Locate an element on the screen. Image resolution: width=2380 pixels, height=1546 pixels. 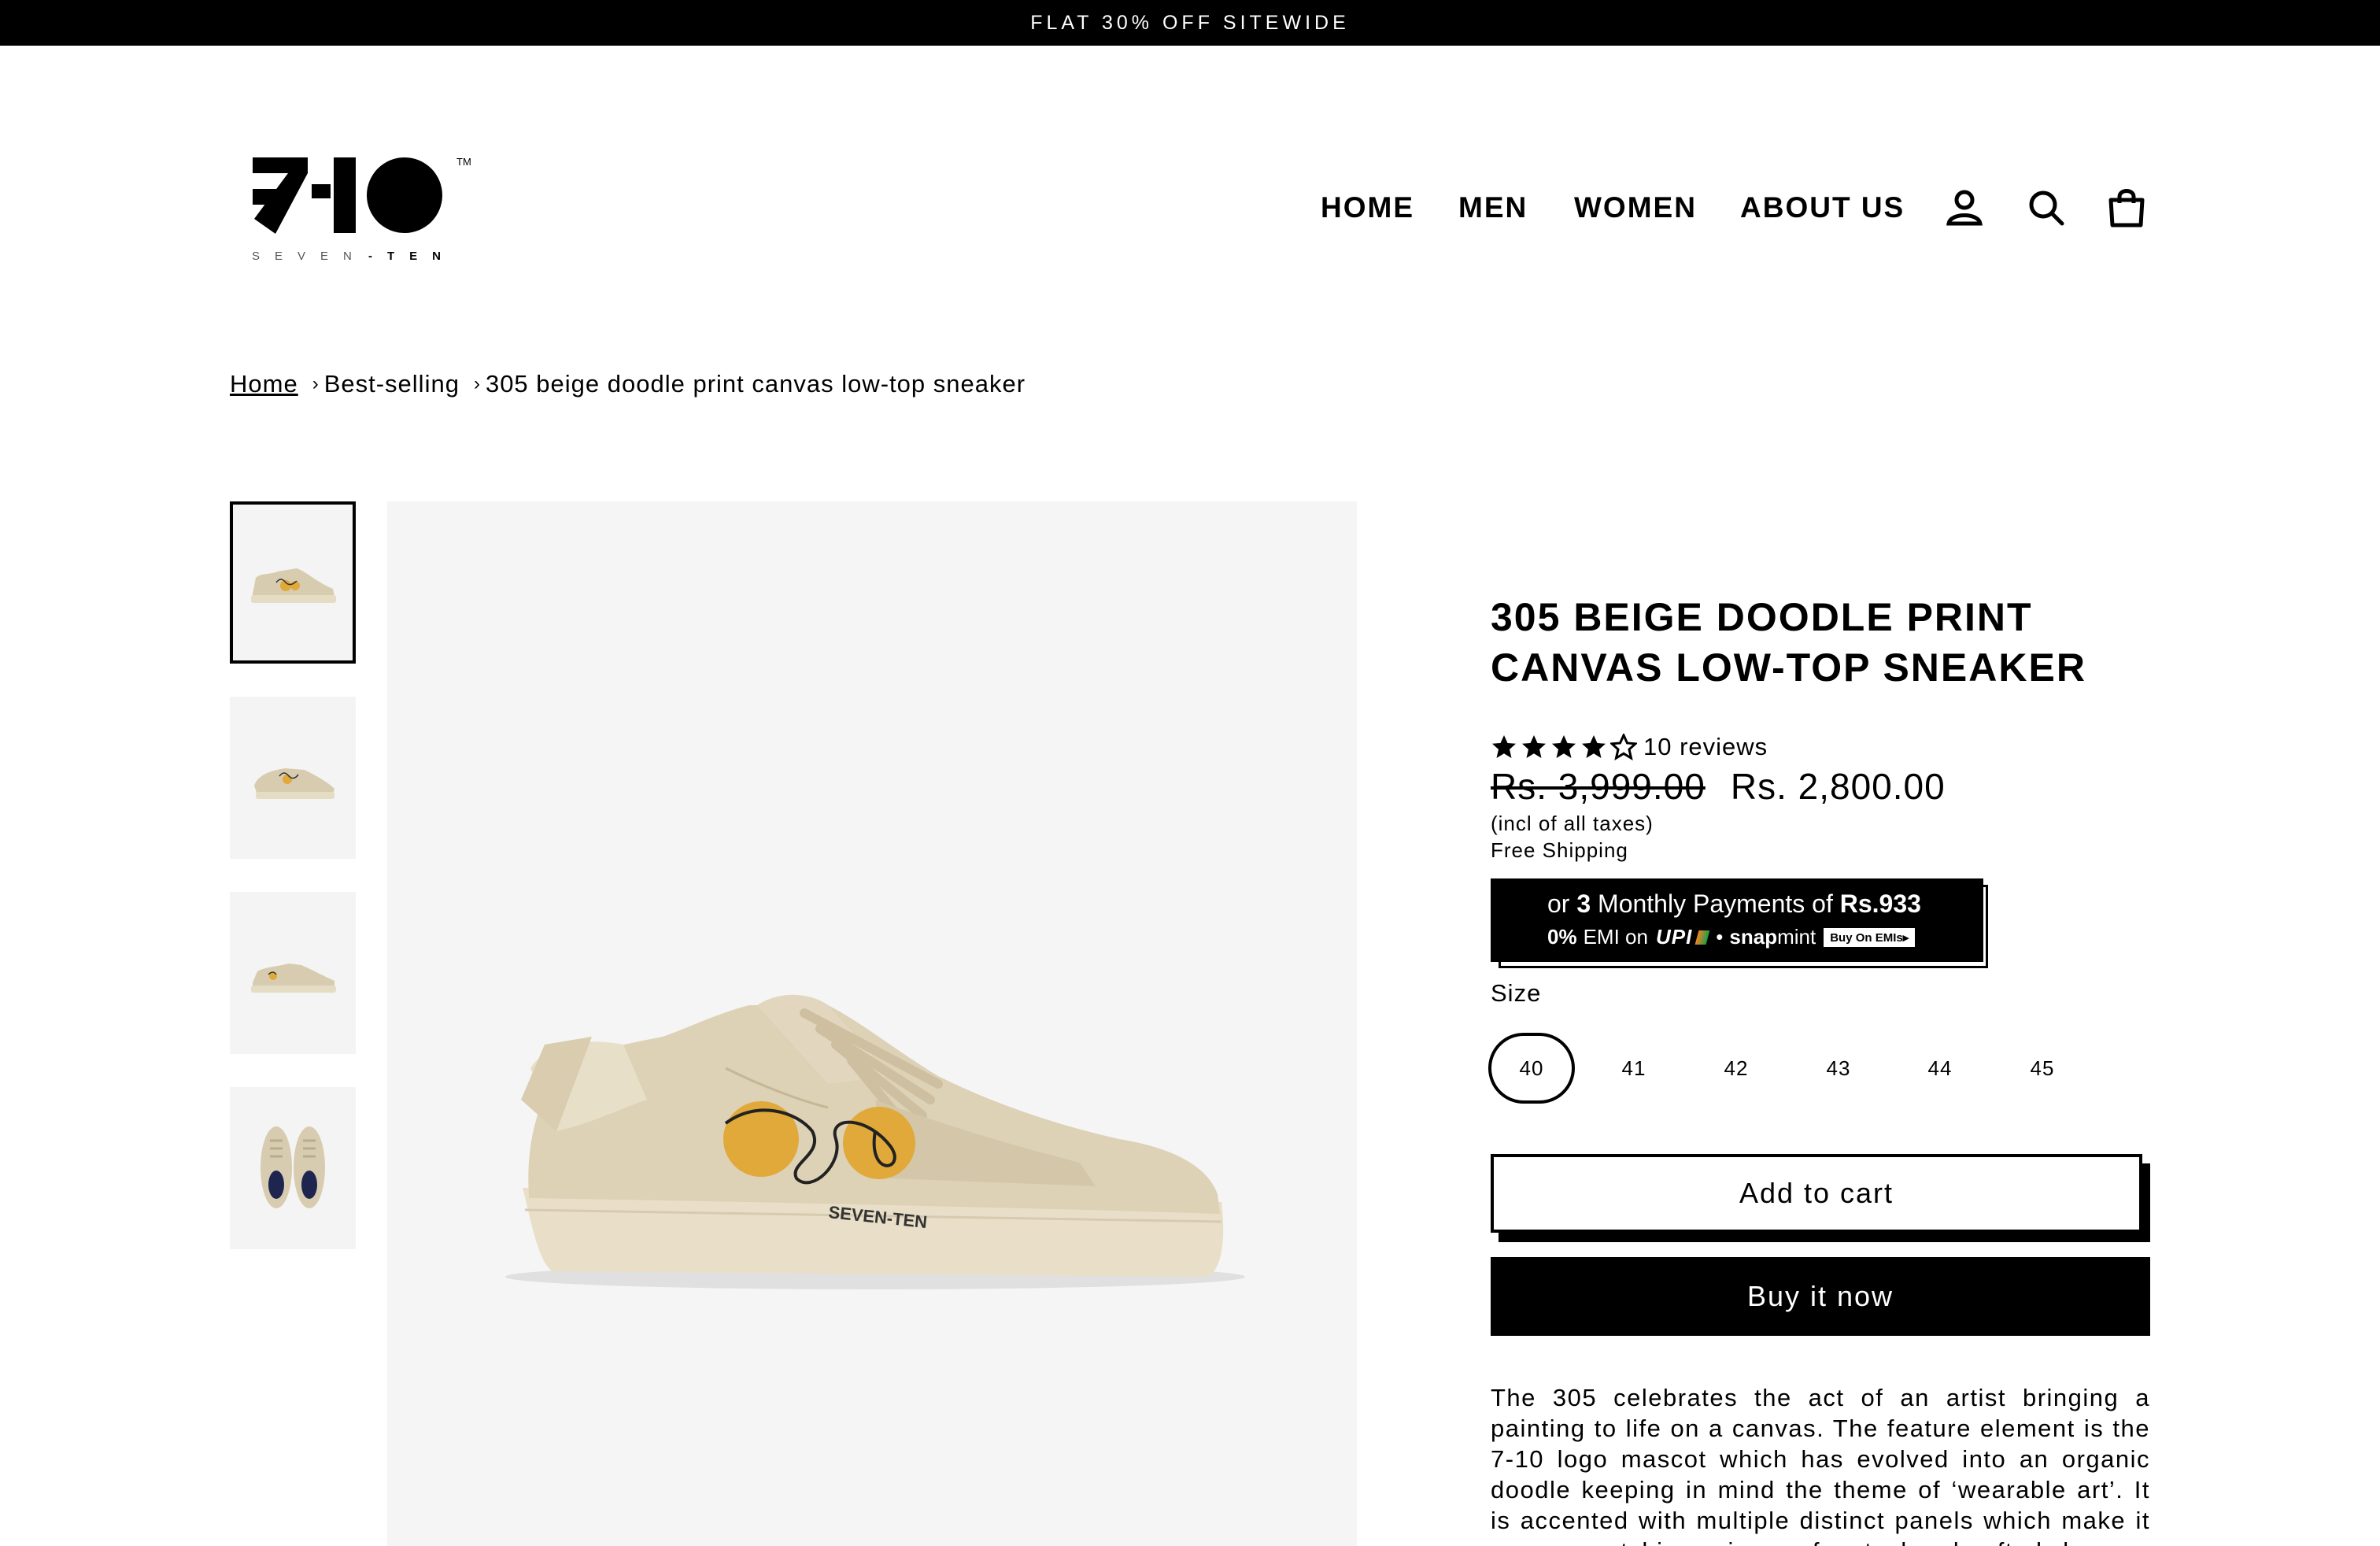
reviews-count: 10 reviews is located at coordinates (1706, 747).